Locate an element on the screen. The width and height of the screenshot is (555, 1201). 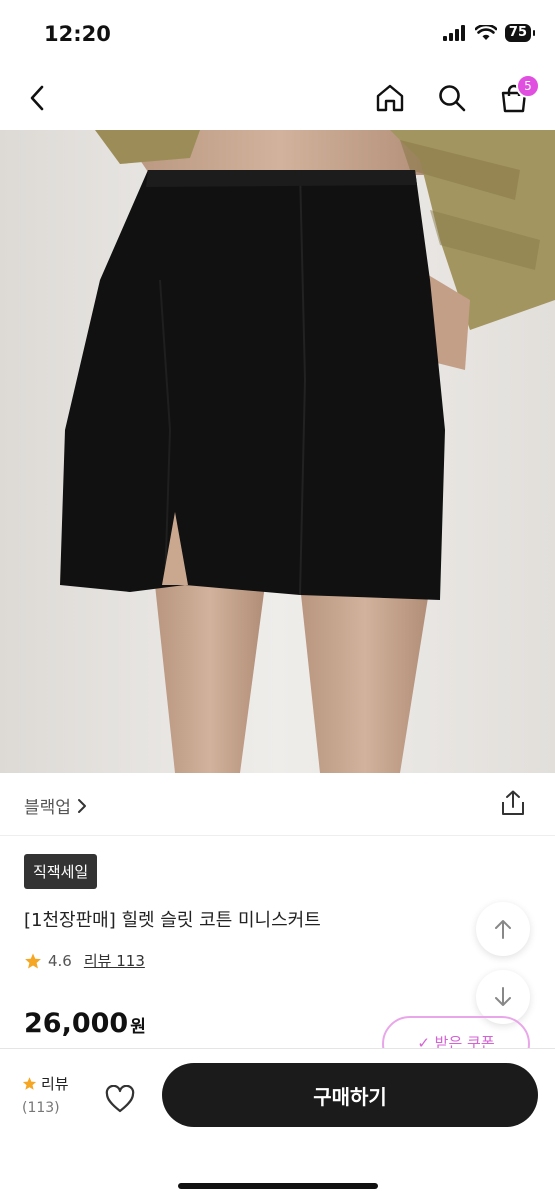
bottom-bar: 리뷰 (113) 구매하기 is located at coordinates (277, 1124).